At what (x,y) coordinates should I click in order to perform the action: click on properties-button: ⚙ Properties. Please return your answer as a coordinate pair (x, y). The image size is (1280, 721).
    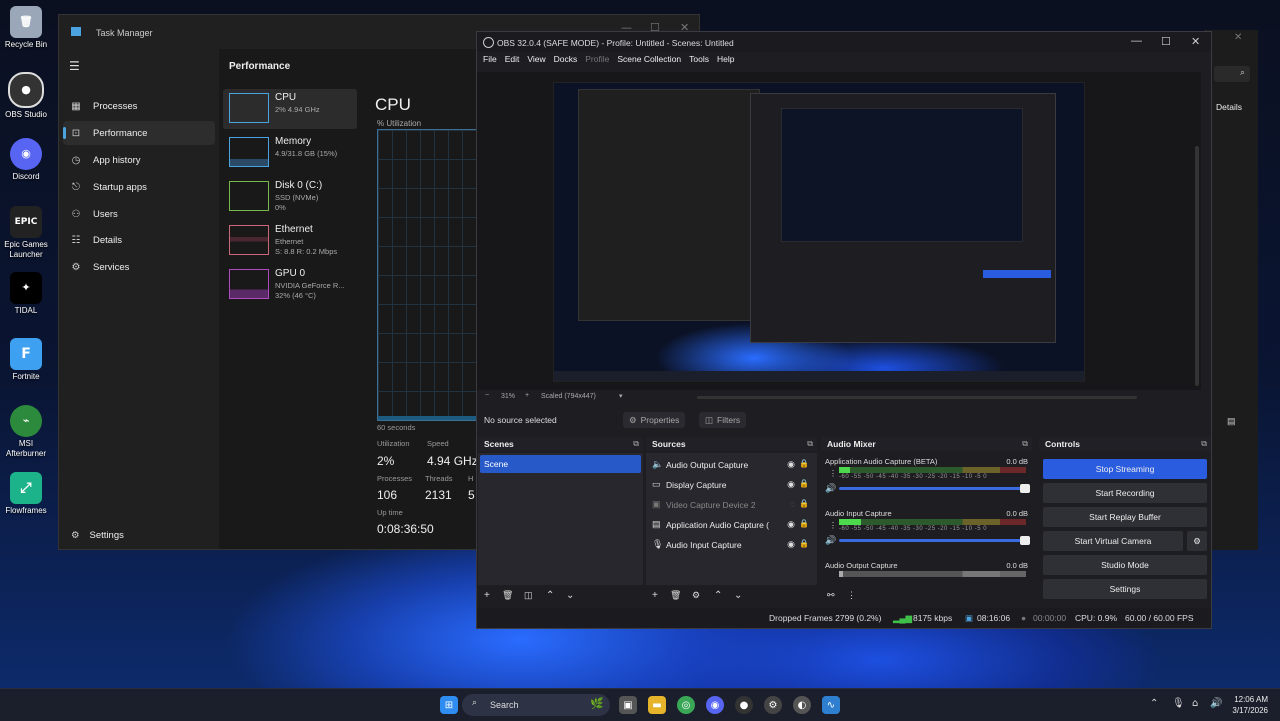
    Looking at the image, I should click on (654, 420).